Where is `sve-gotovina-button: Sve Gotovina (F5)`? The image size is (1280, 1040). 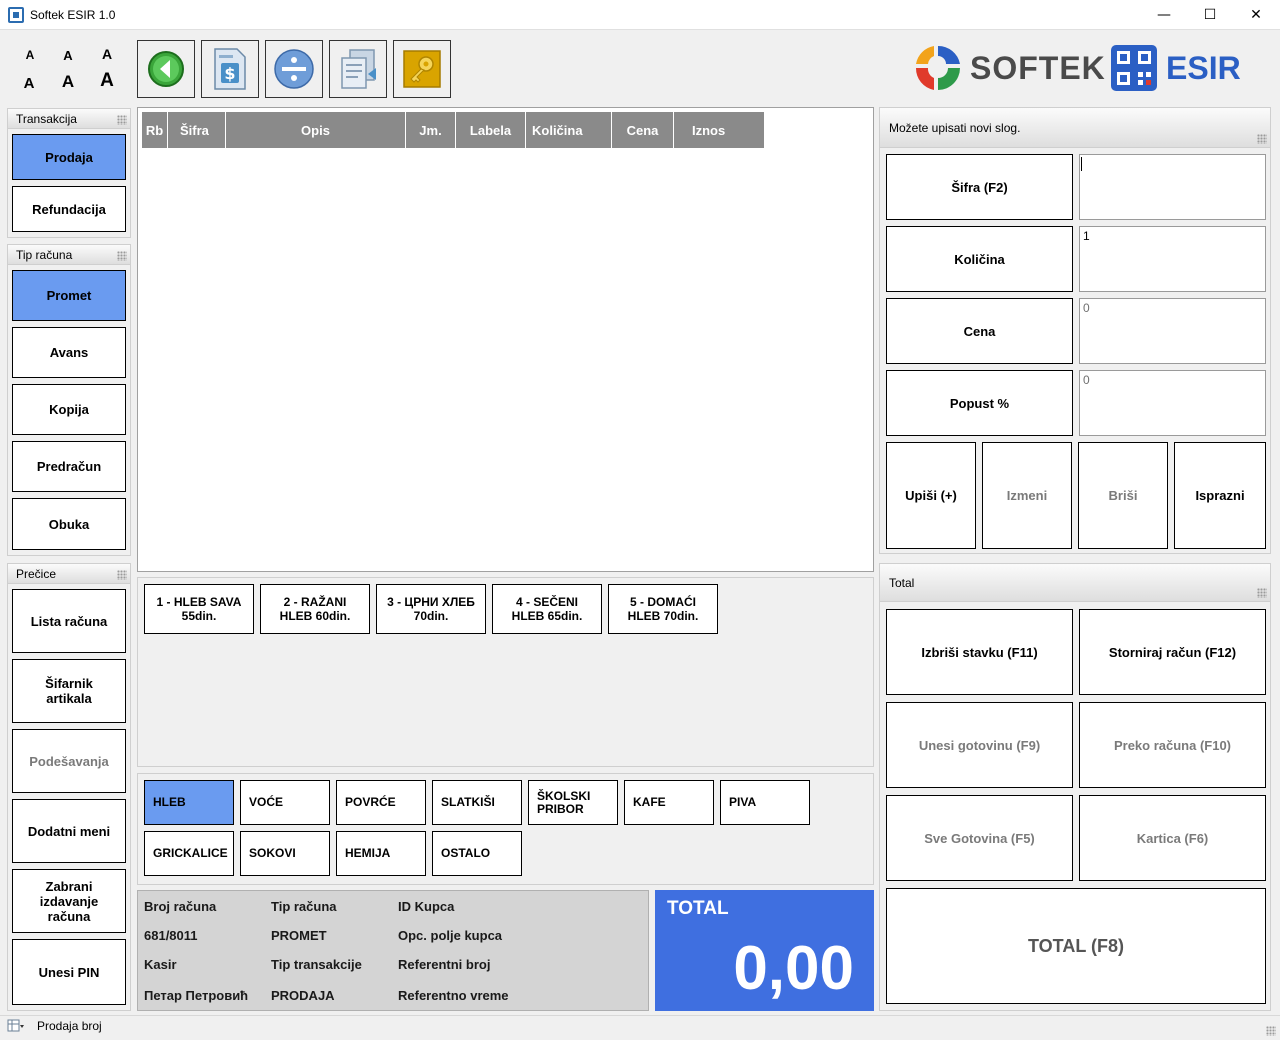 sve-gotovina-button: Sve Gotovina (F5) is located at coordinates (979, 838).